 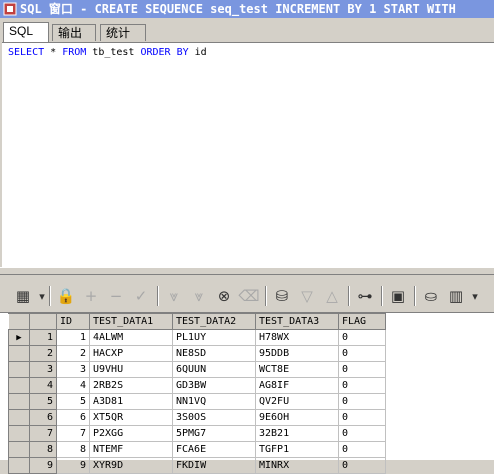 What do you see at coordinates (43, 337) in the screenshot?
I see `row-number: 1` at bounding box center [43, 337].